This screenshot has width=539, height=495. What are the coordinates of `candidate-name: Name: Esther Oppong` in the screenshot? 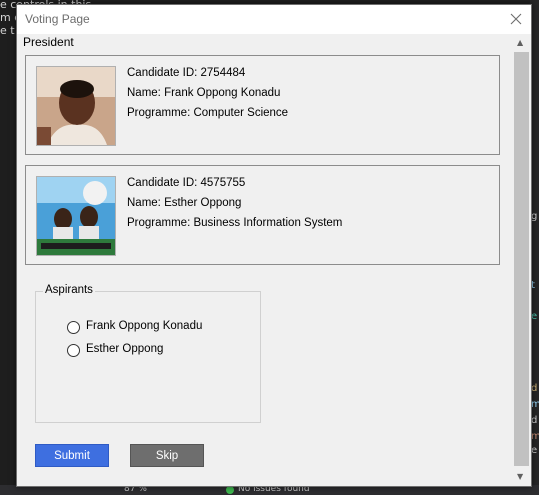 It's located at (184, 203).